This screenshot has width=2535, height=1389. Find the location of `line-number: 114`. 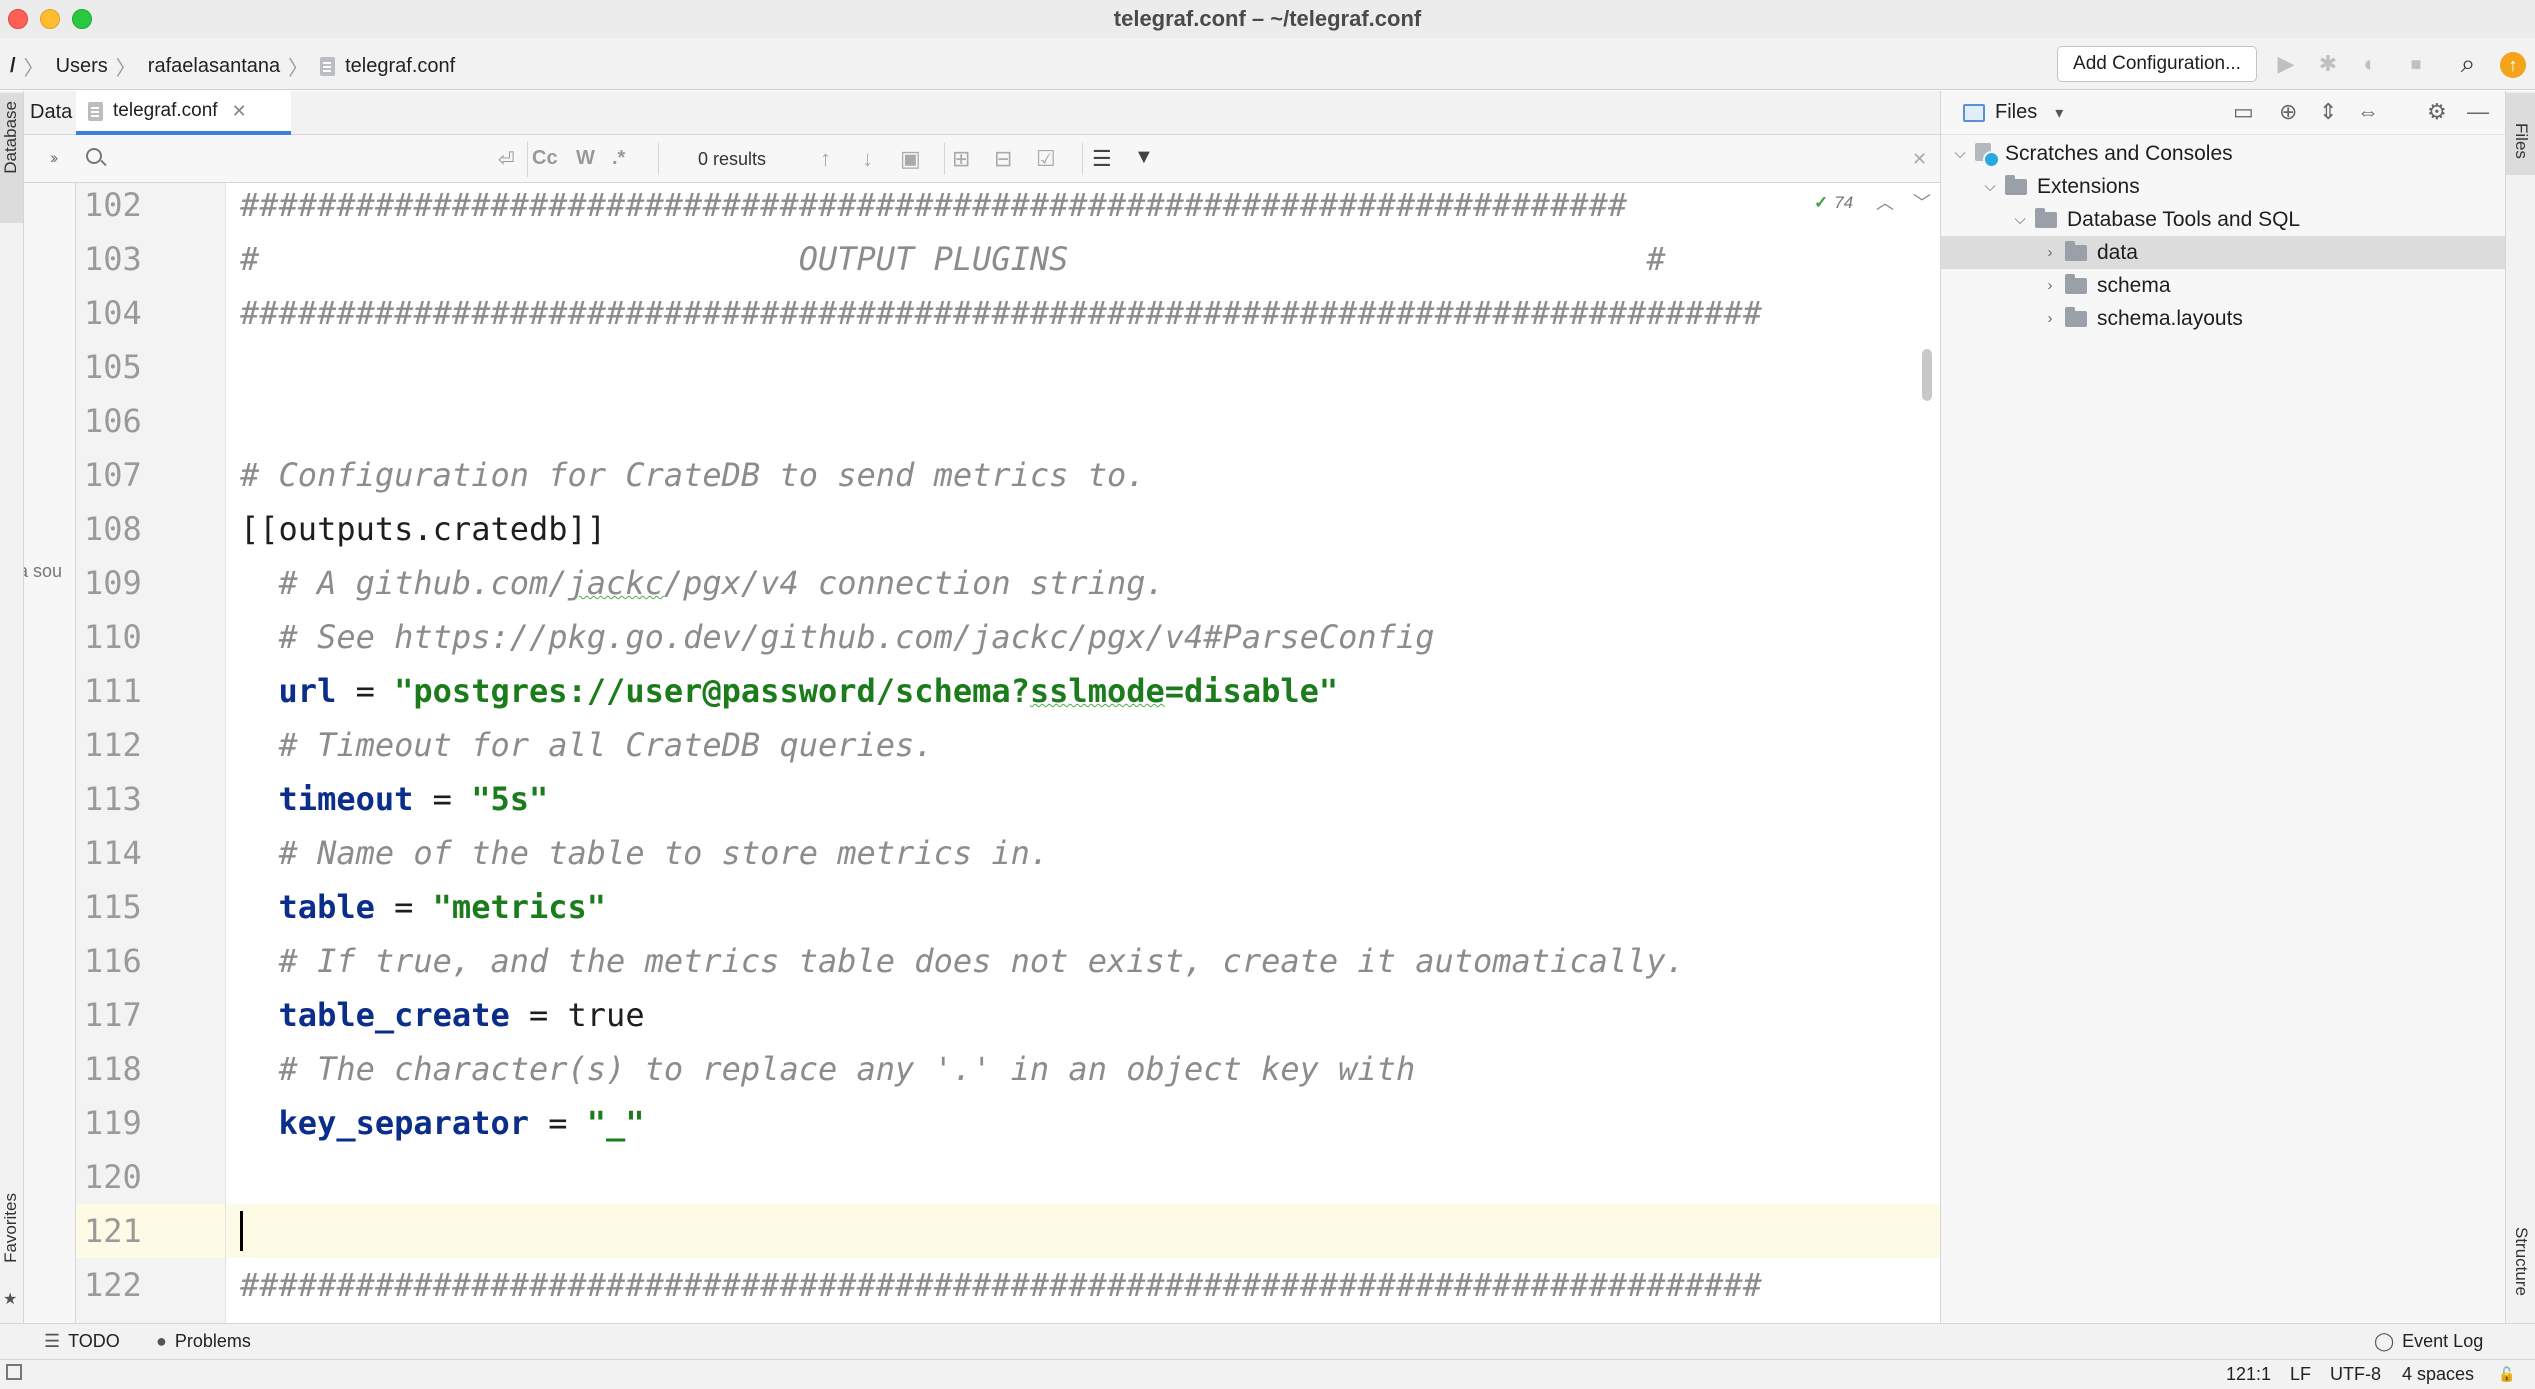

line-number: 114 is located at coordinates (150, 853).